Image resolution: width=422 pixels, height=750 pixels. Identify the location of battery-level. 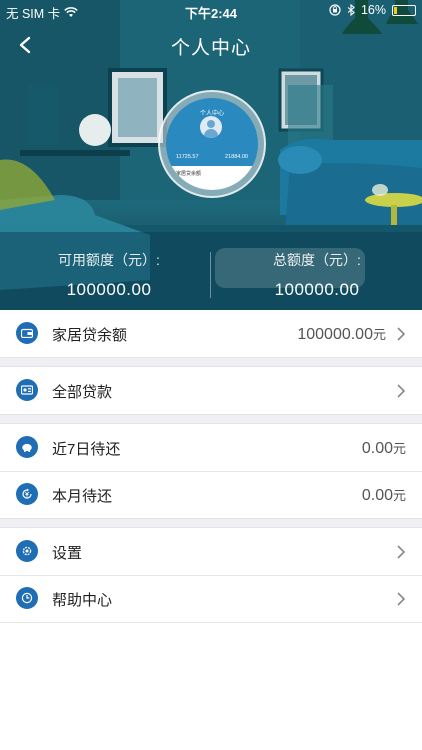
(395, 10).